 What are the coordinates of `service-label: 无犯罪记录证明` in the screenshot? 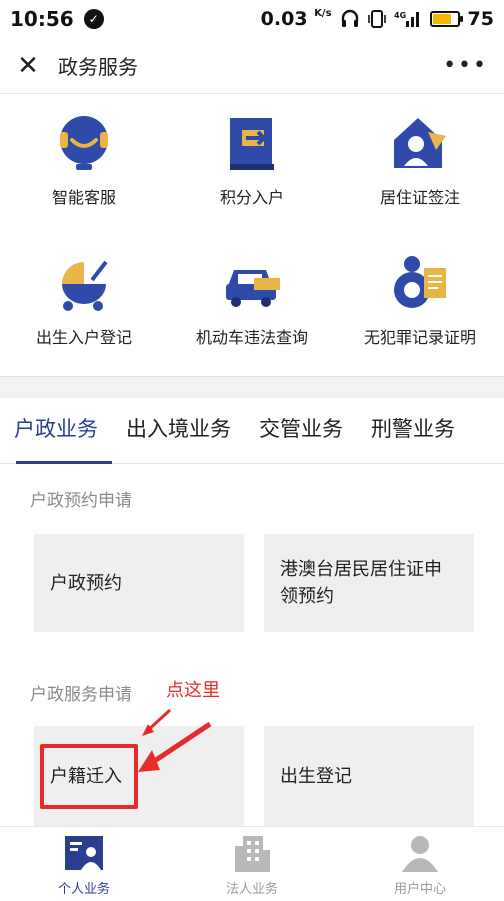 It's located at (419, 337).